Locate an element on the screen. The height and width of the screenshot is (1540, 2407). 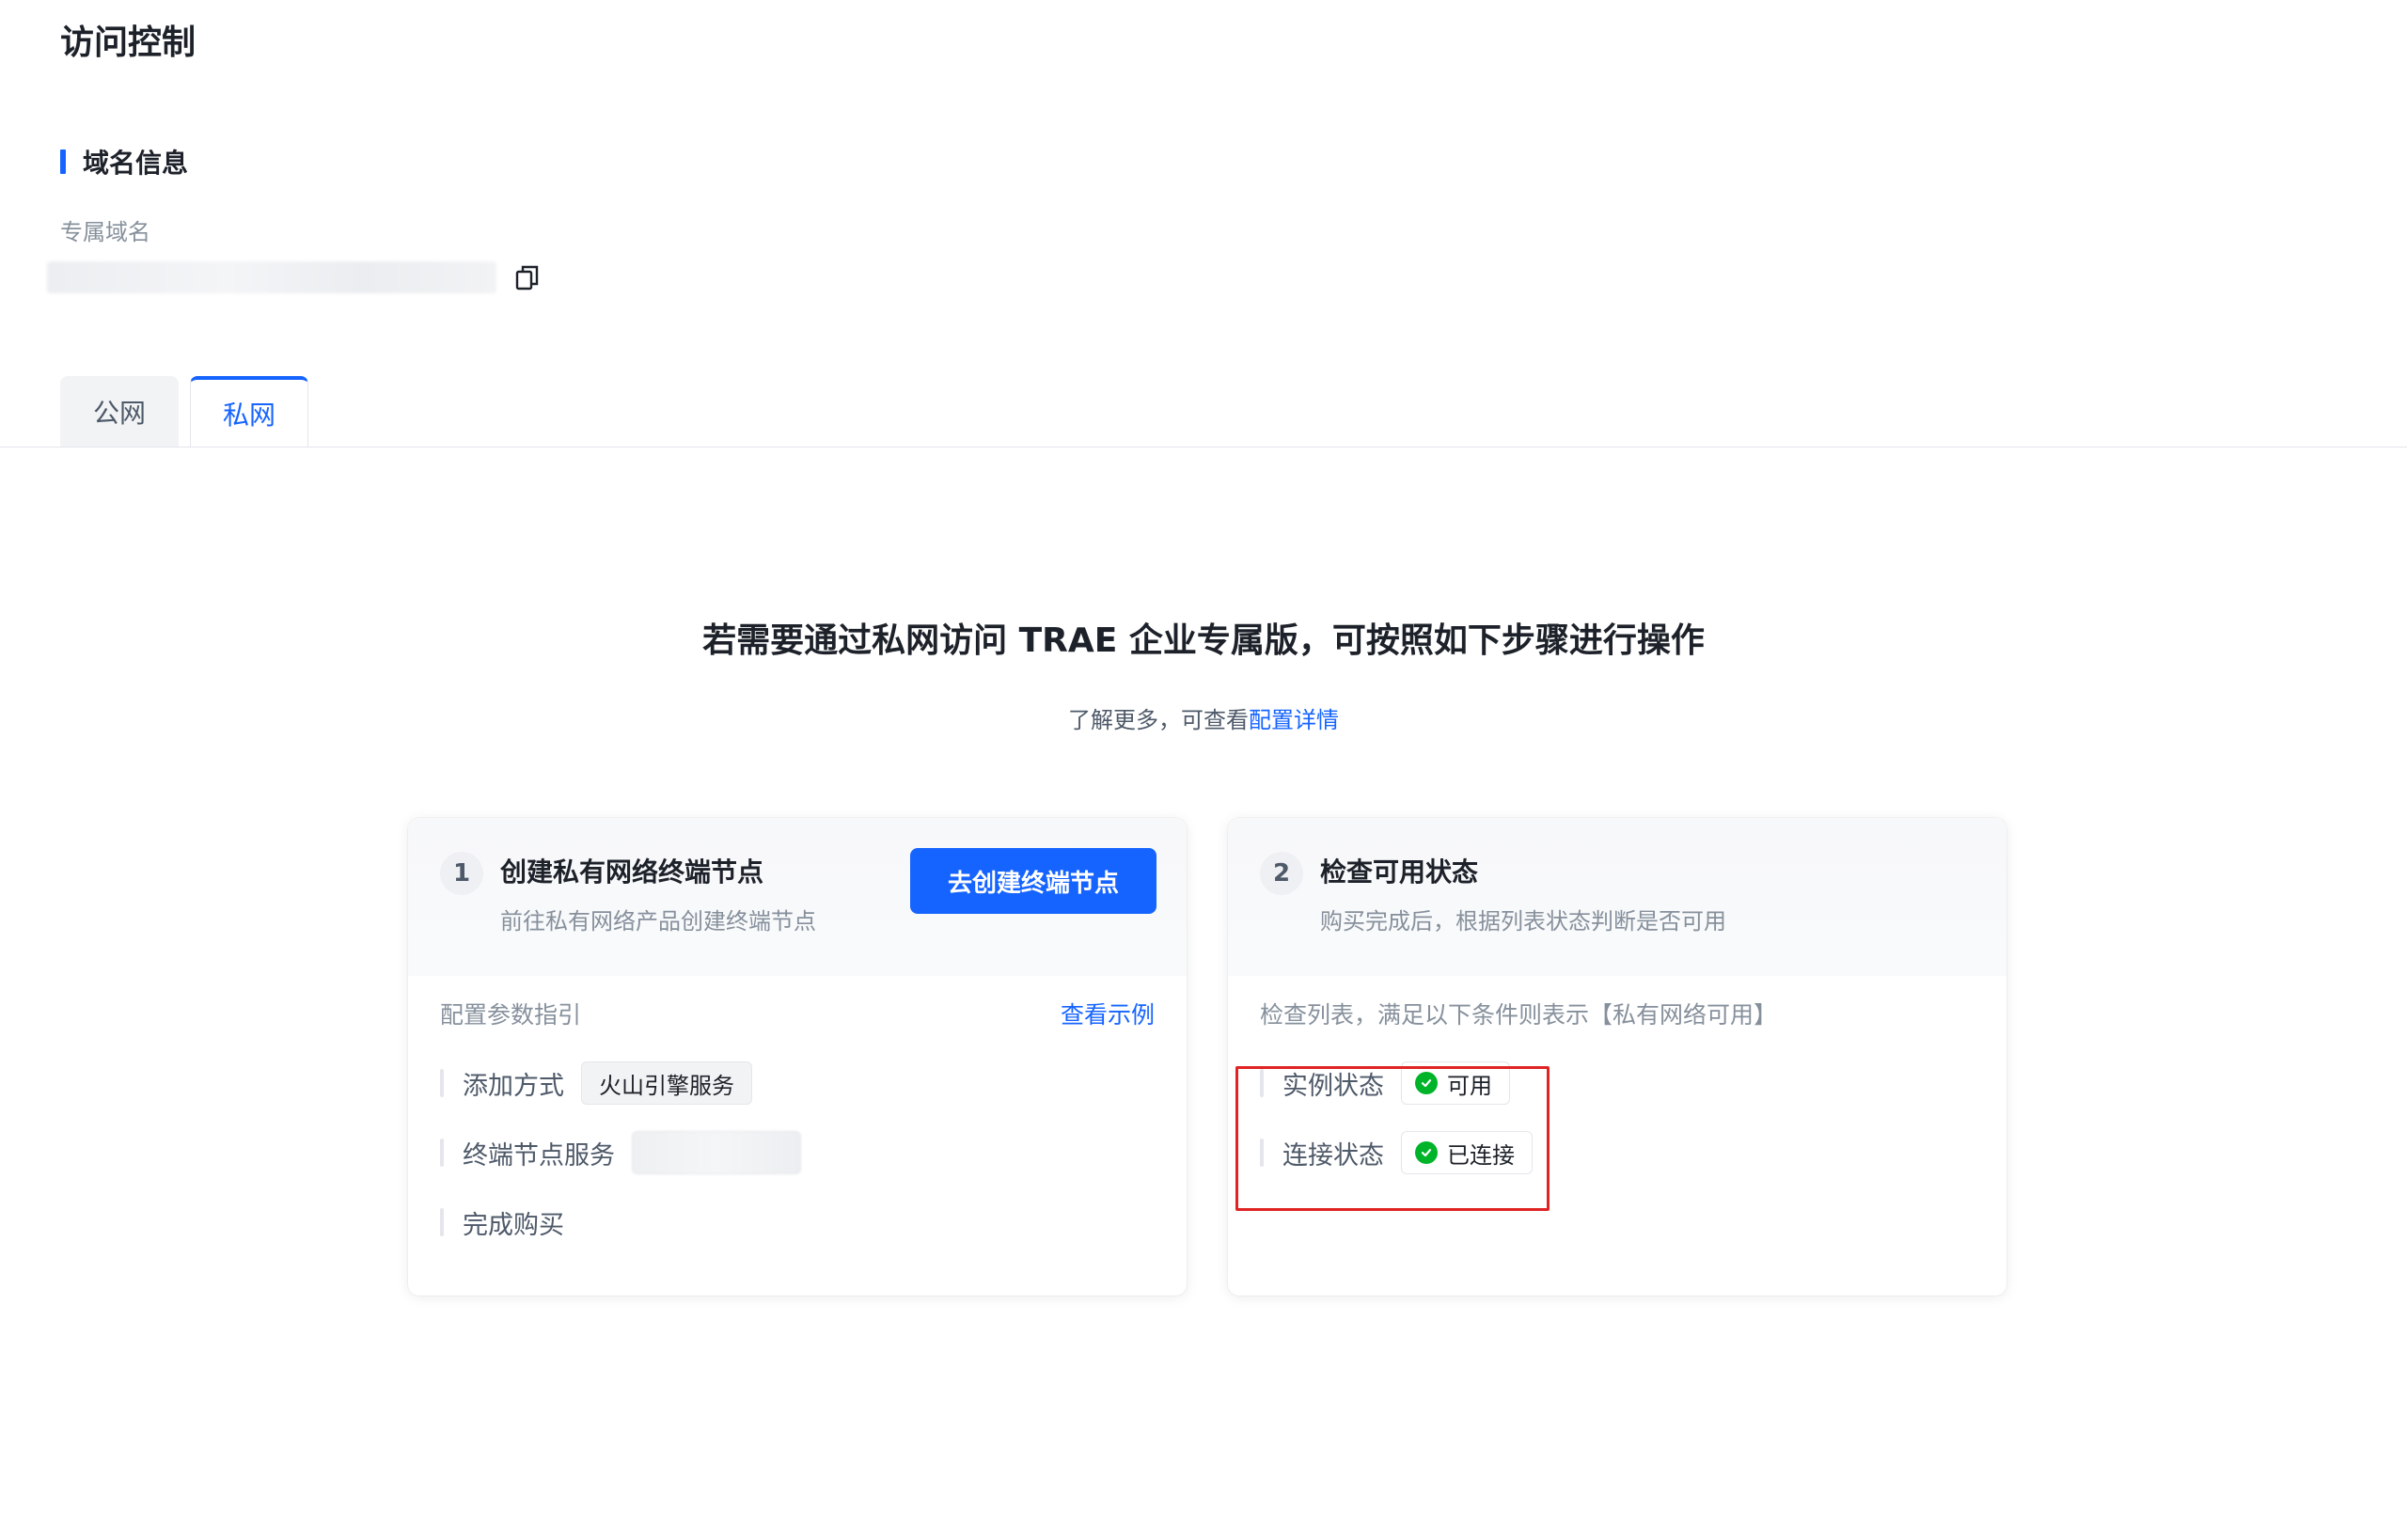
hero-subtitle: 了解更多，可查看配置详情 is located at coordinates (1203, 720).